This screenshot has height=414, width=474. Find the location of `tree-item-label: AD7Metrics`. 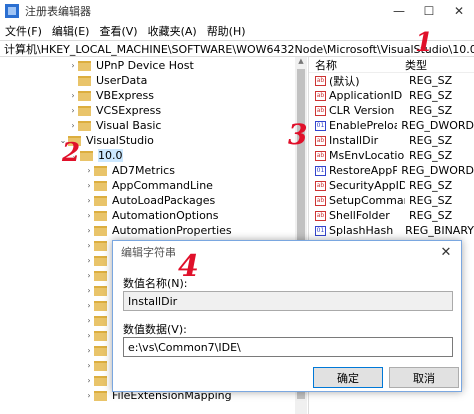

tree-item-label: AD7Metrics is located at coordinates (143, 170).